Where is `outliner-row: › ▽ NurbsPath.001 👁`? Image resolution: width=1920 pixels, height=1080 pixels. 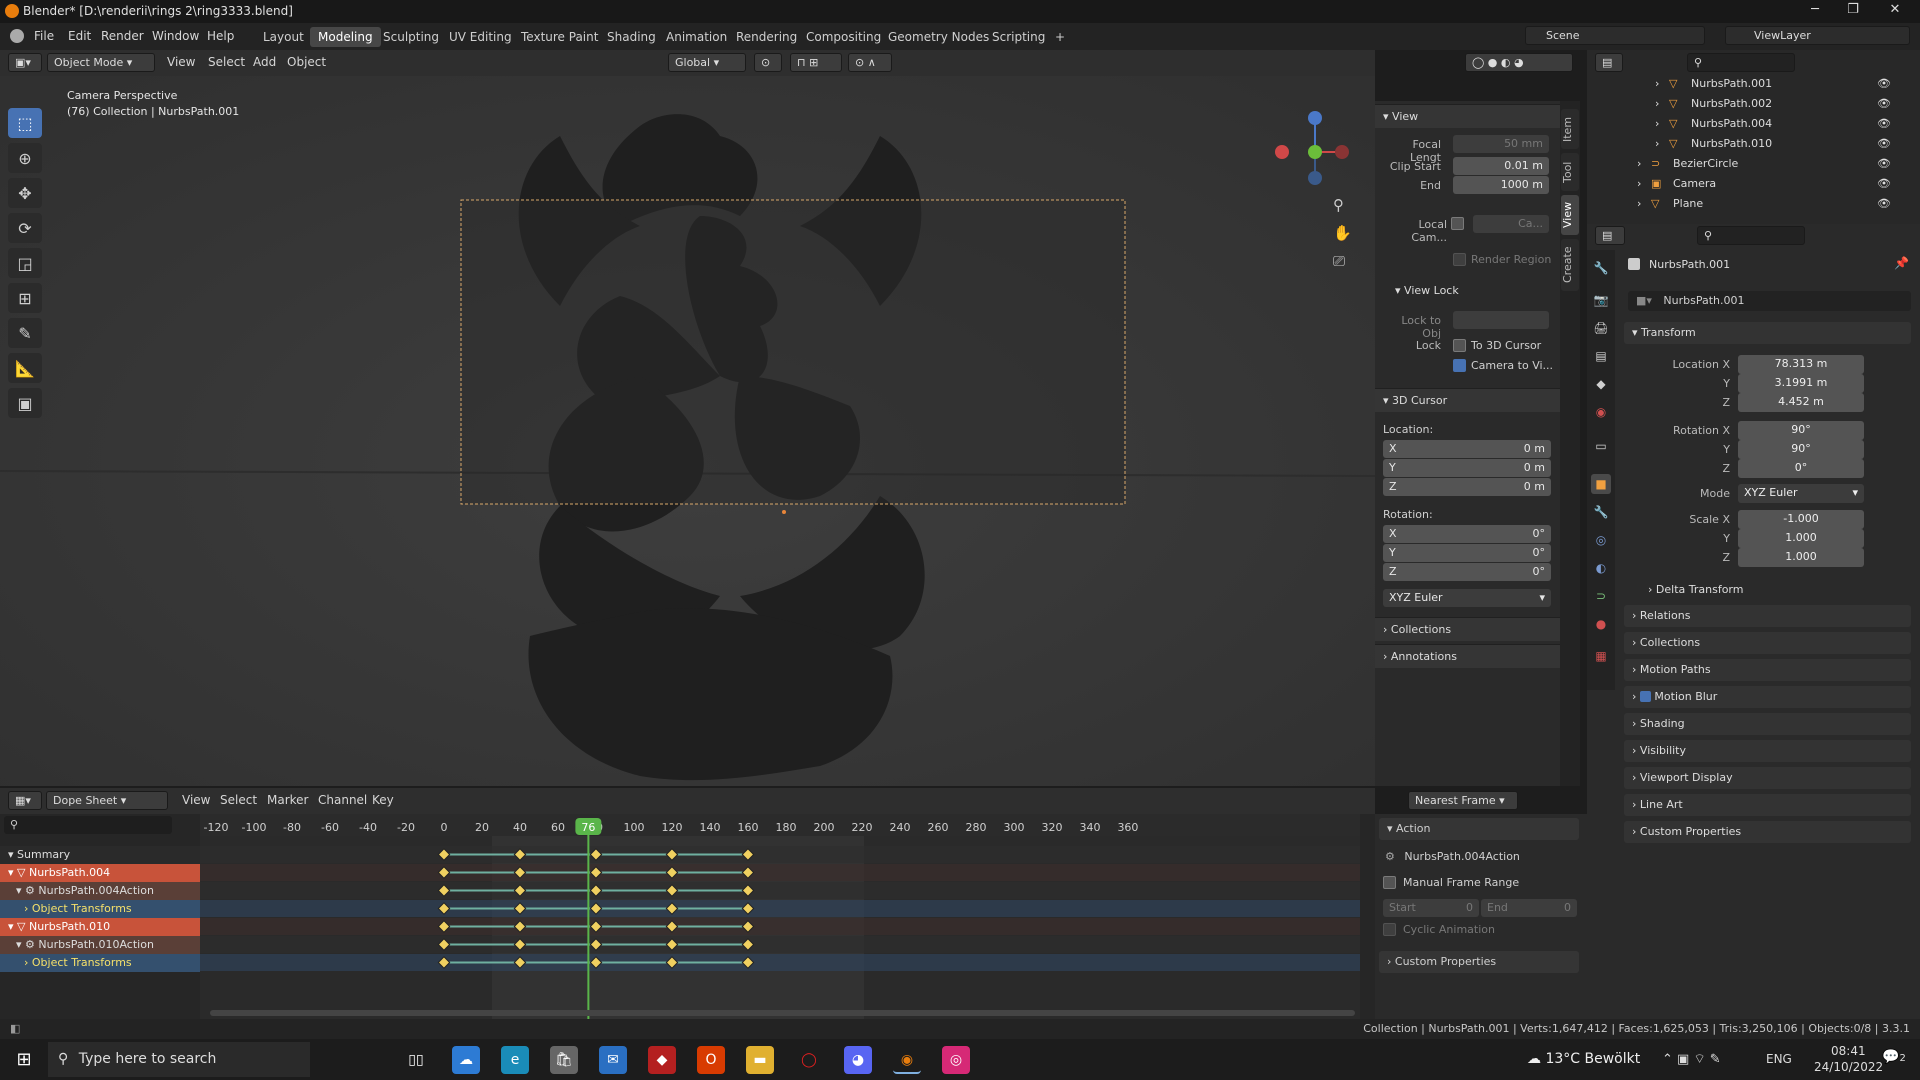
outliner-row: › ▽ NurbsPath.001 👁 is located at coordinates (1753, 87).